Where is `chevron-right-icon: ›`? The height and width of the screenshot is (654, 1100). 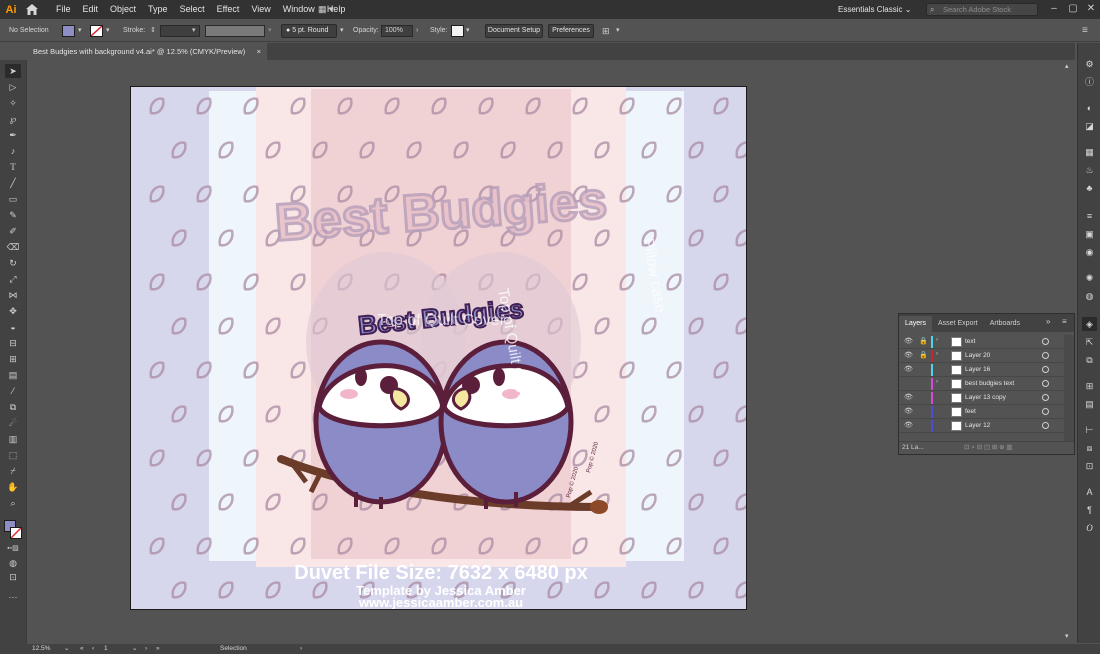
chevron-right-icon: › is located at coordinates (301, 649).